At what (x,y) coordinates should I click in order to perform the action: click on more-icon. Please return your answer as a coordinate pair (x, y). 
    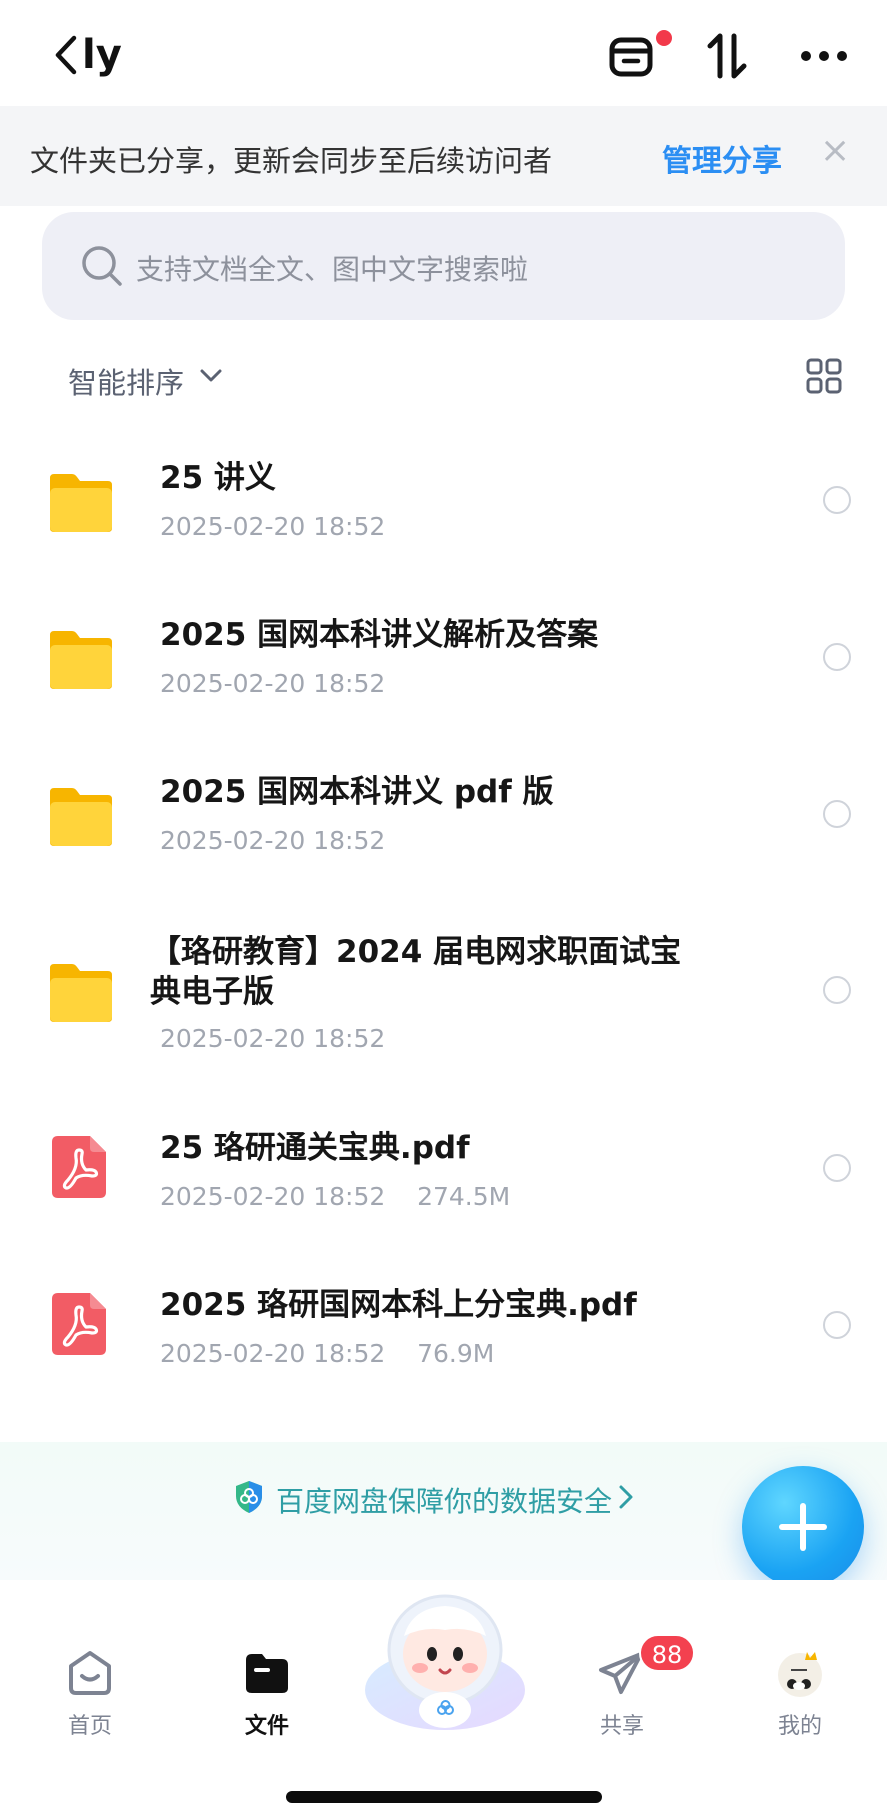
    Looking at the image, I should click on (838, 56).